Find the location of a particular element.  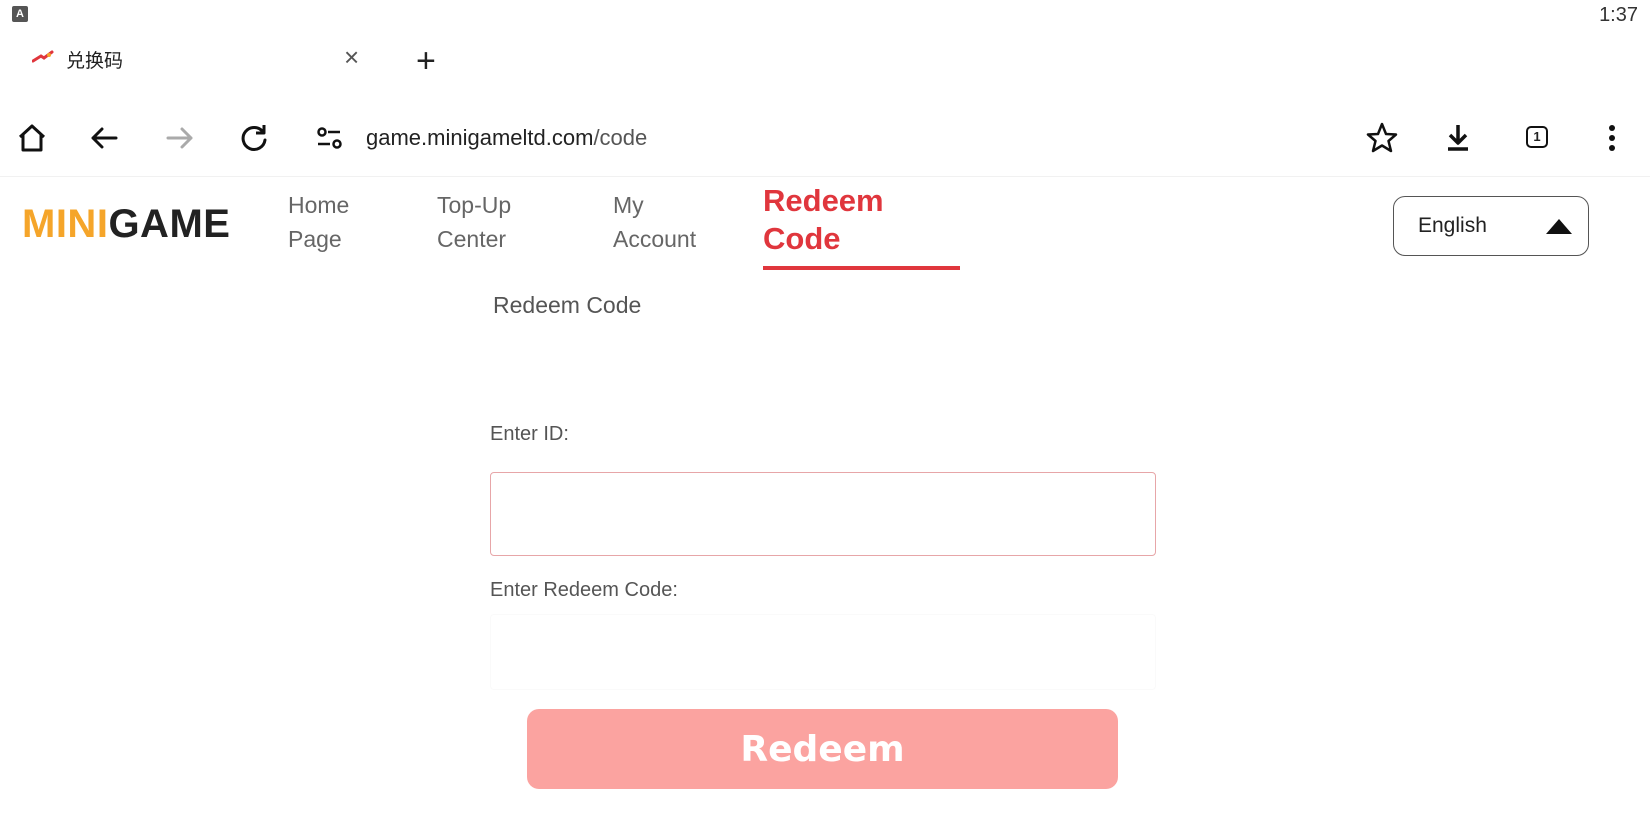

redeem-code-field-label: Enter Redeem Code: is located at coordinates (584, 590).